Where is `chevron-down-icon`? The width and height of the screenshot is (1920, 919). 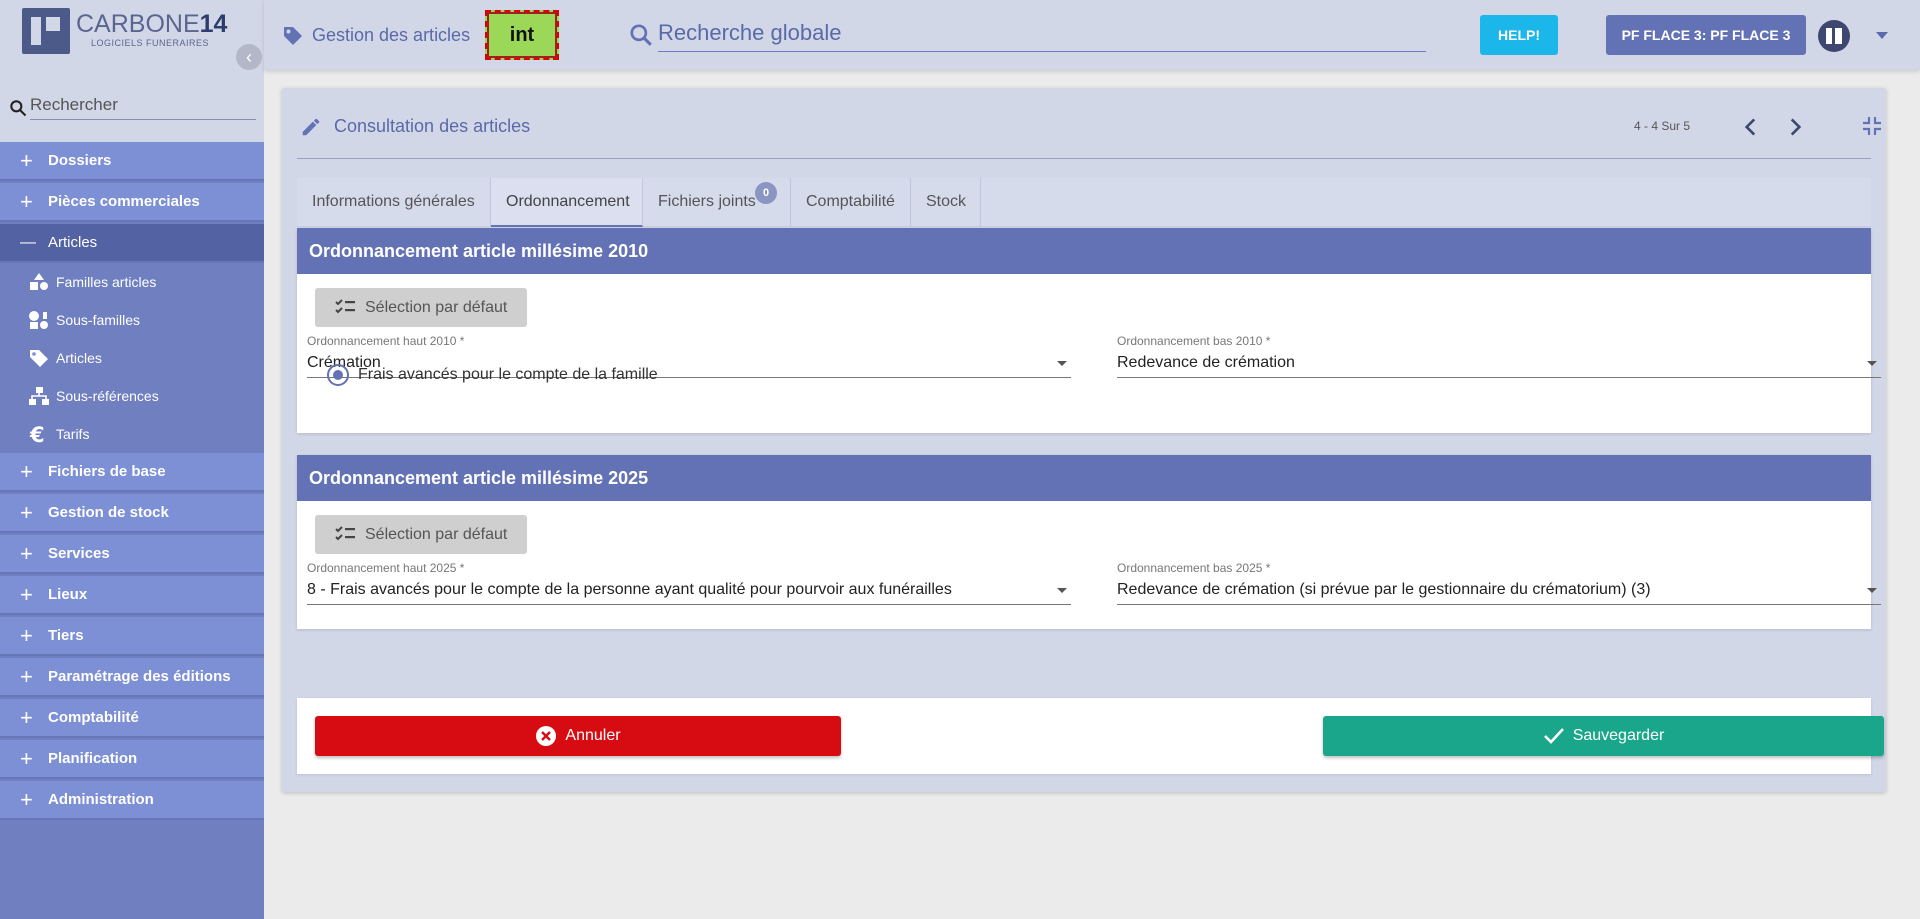
chevron-down-icon is located at coordinates (1882, 35).